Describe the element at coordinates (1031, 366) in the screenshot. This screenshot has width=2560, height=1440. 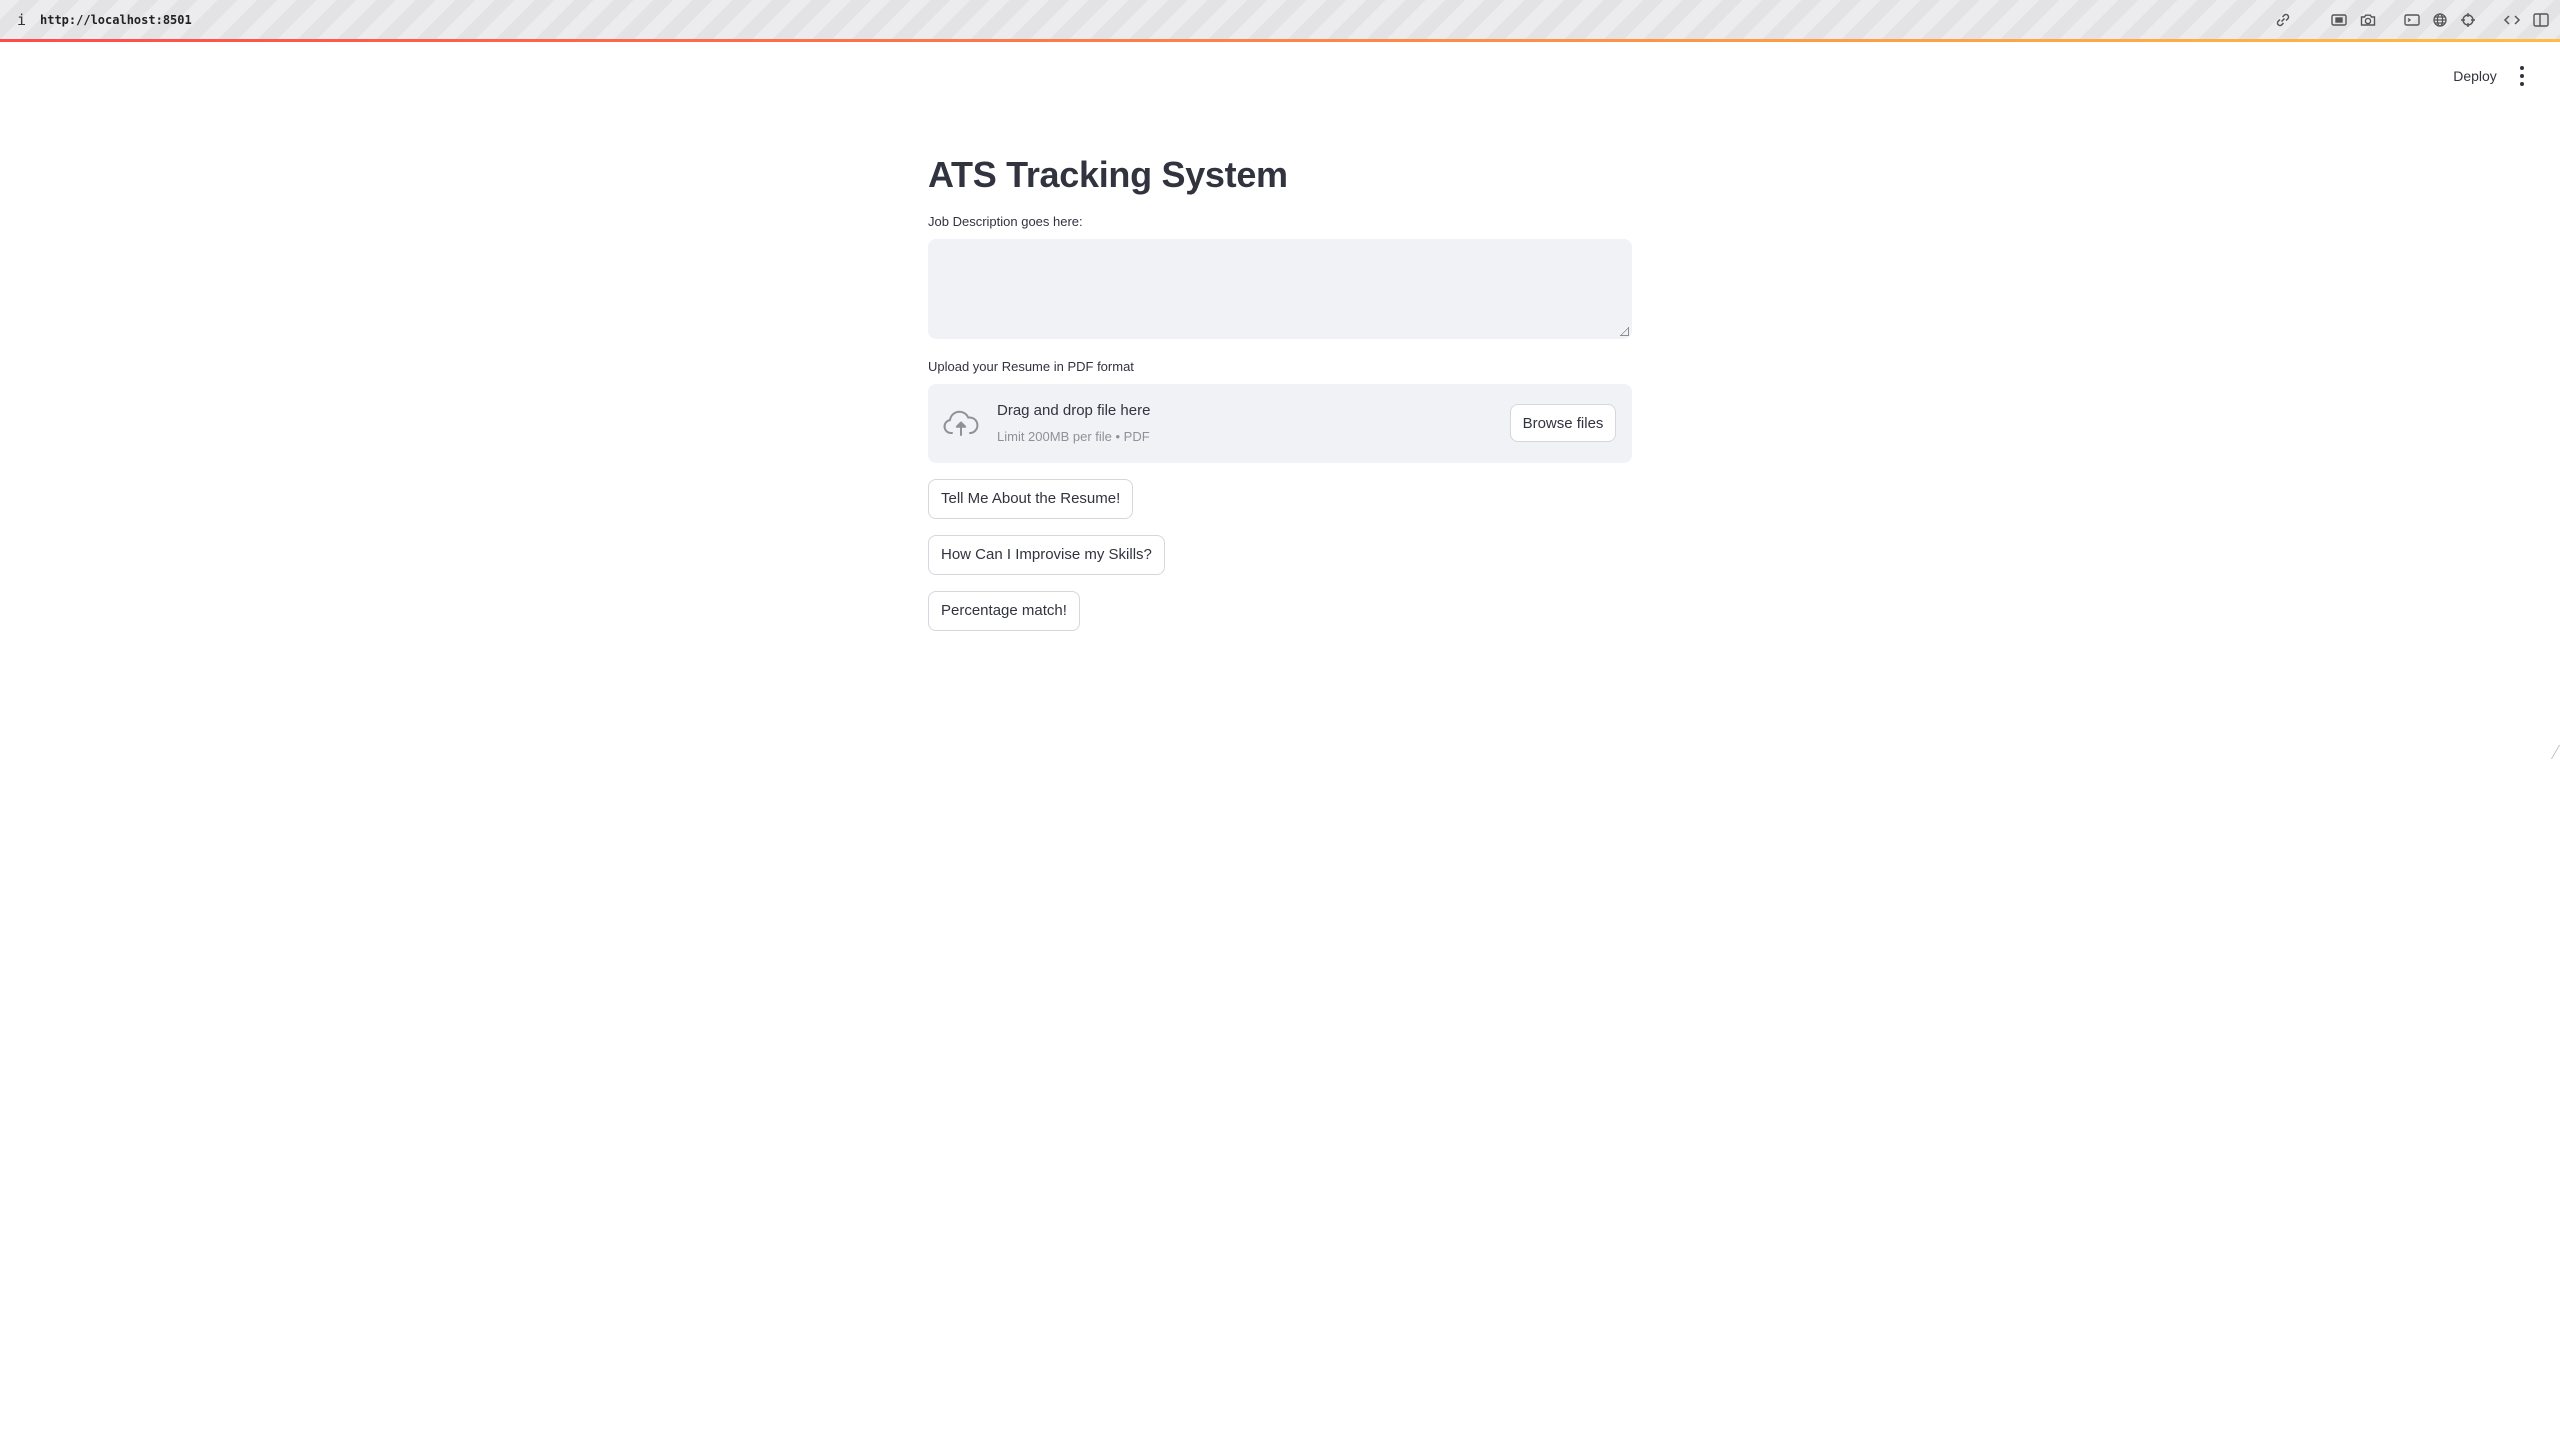
I see `upload-label: Upload your Resume in PDF format` at that location.